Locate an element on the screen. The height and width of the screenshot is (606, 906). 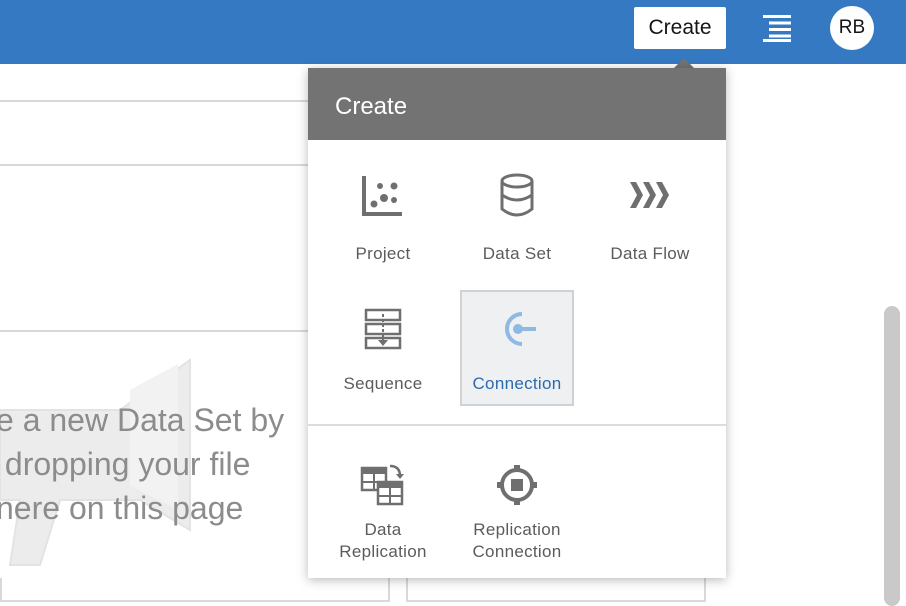
create-data-set-label: Data Set is located at coordinates (517, 253).